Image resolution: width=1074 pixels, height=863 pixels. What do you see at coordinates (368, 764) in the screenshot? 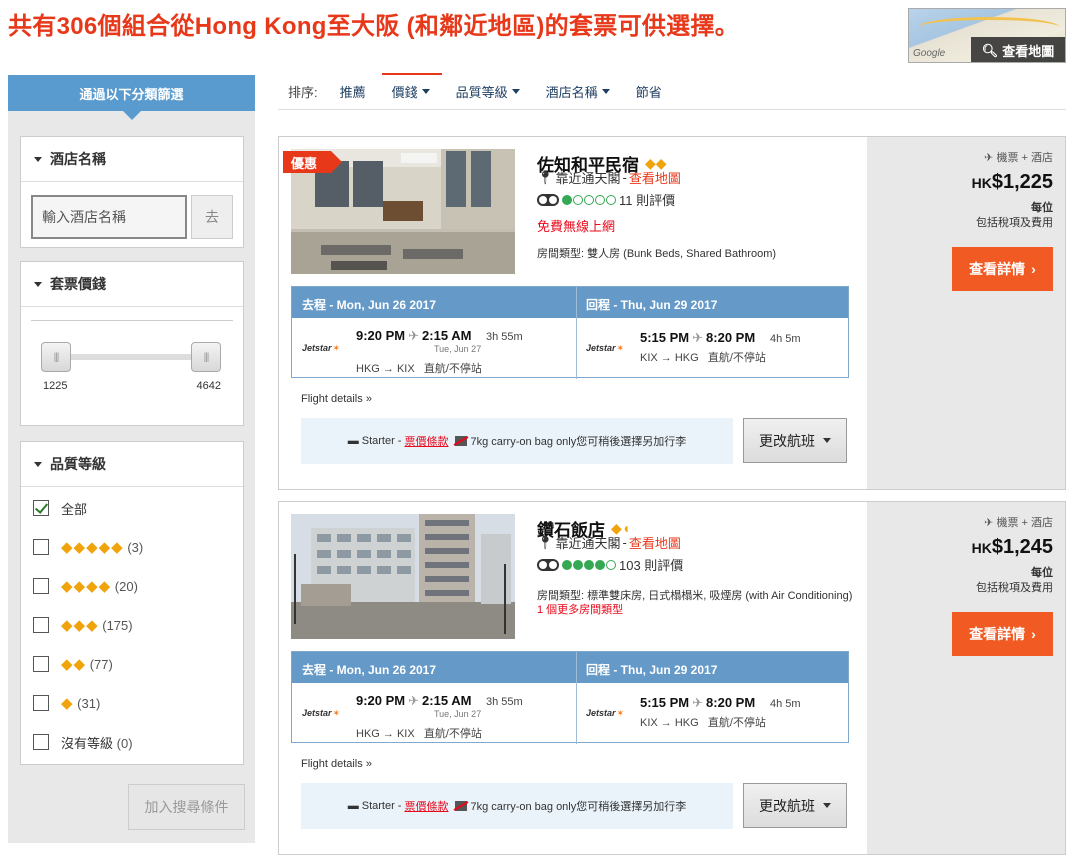
I see `chevron-down-icon: »` at bounding box center [368, 764].